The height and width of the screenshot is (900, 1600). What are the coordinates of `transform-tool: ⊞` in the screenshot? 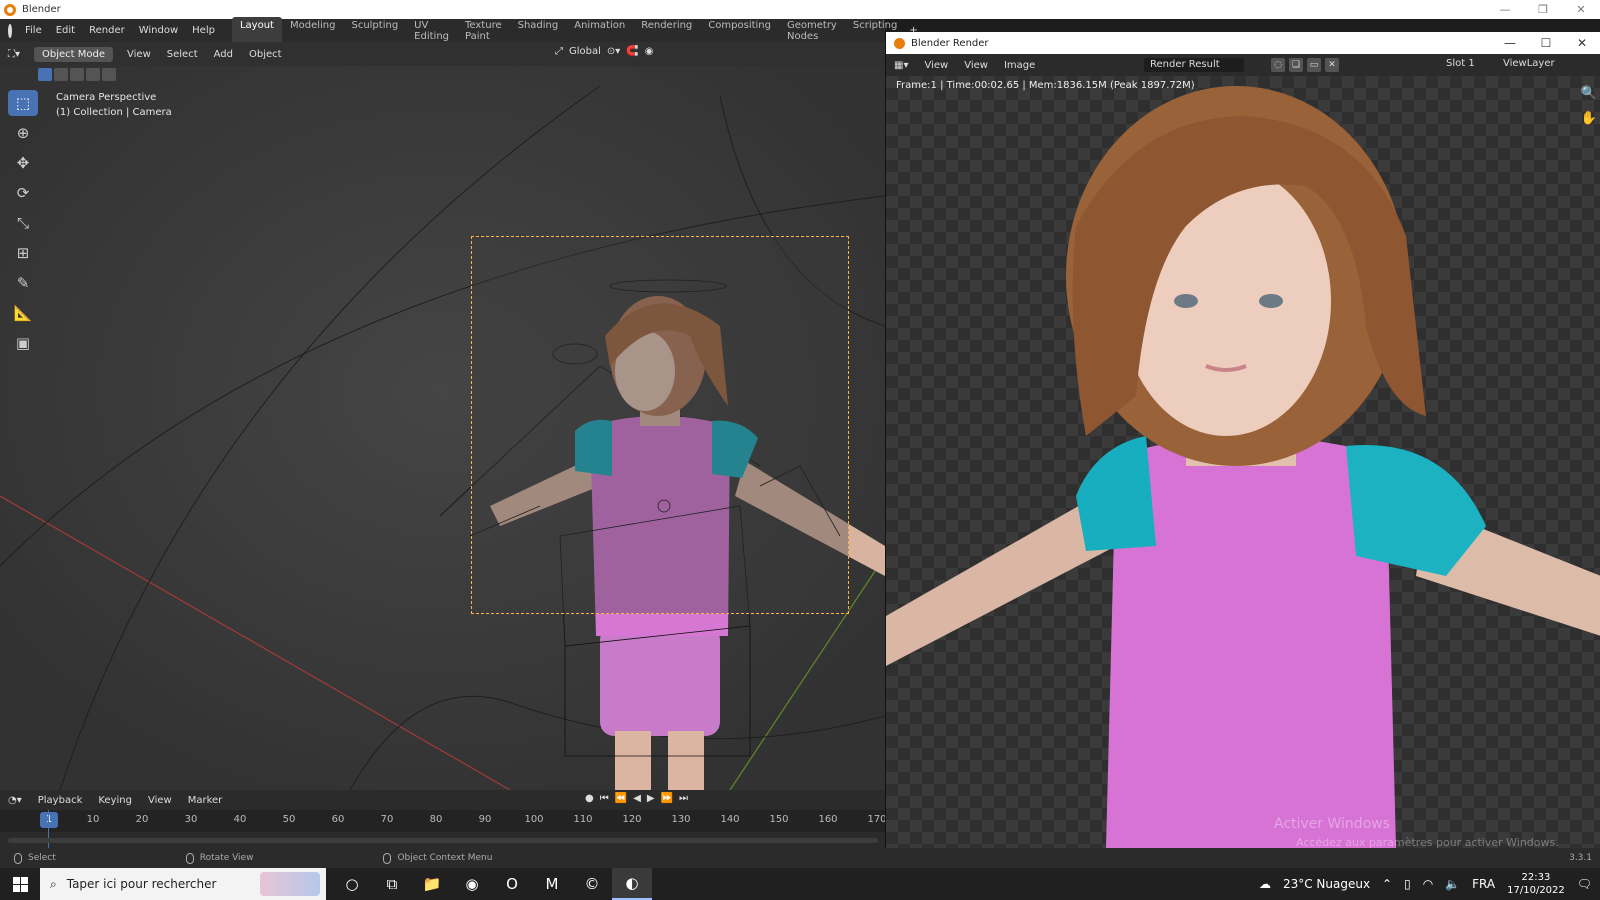 It's located at (23, 253).